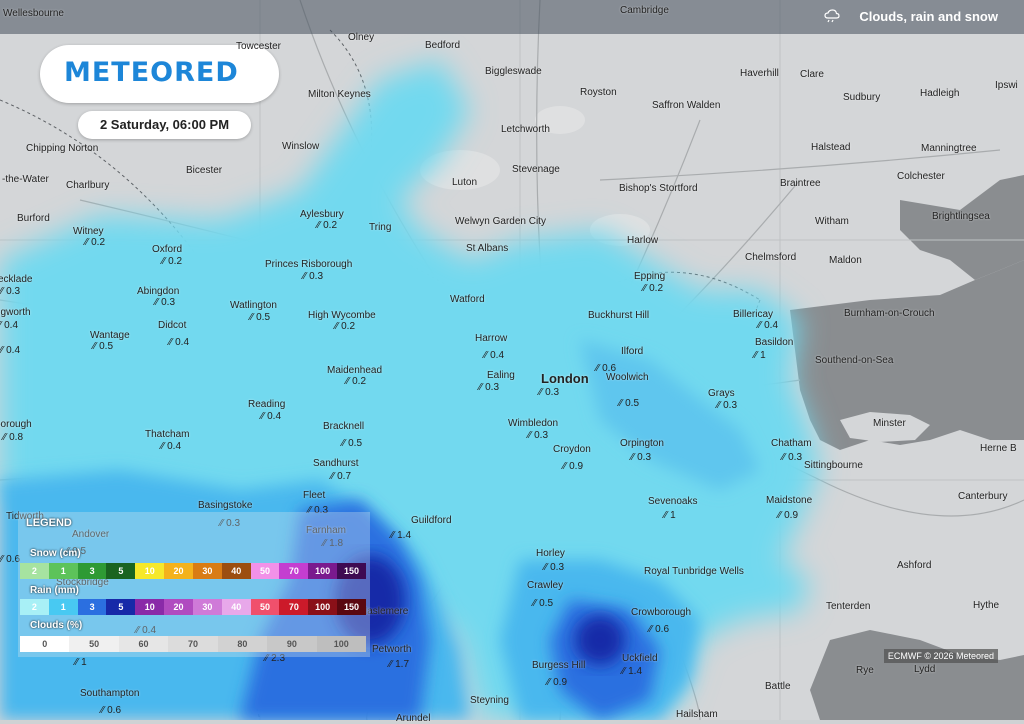 This screenshot has height=724, width=1024. What do you see at coordinates (550, 553) in the screenshot?
I see `place-label: Horley` at bounding box center [550, 553].